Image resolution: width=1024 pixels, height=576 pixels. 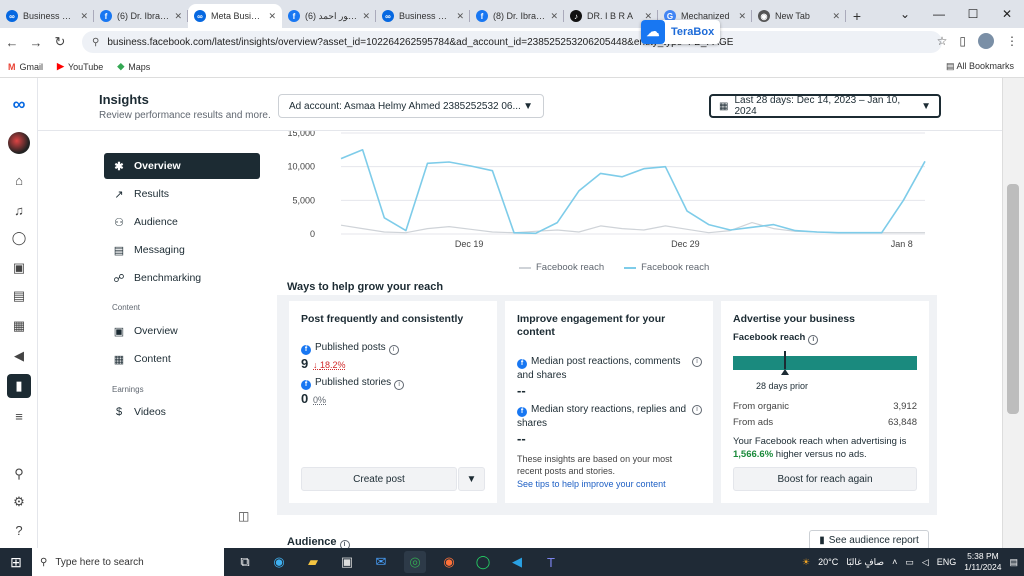 I want to click on browser-tab: f (6) Dr. Ibrahim ✕, so click(x=141, y=16).